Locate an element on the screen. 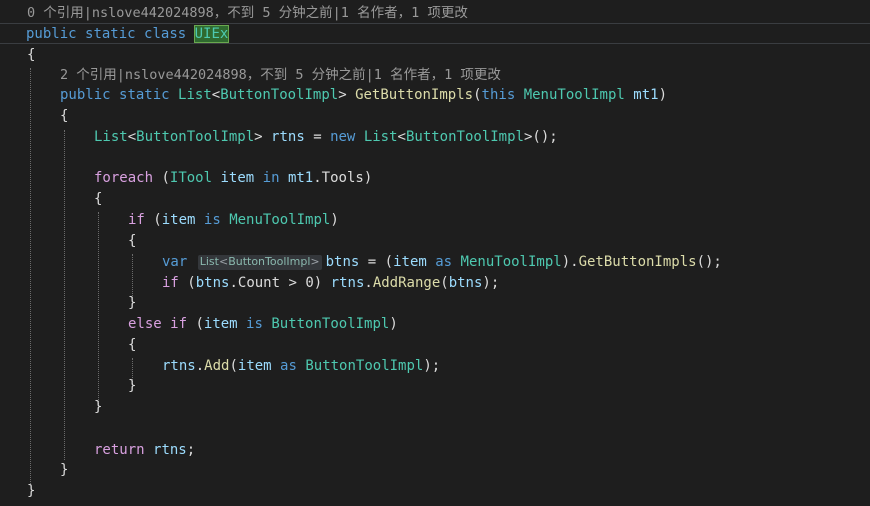  keyword: this is located at coordinates (498, 95).